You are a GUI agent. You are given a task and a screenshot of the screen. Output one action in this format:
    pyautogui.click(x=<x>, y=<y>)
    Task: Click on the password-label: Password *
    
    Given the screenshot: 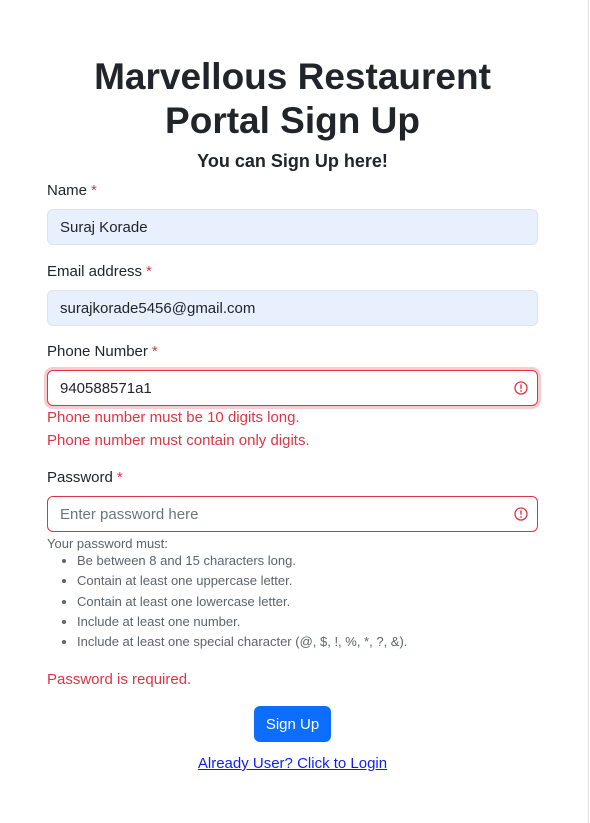 What is the action you would take?
    pyautogui.click(x=85, y=478)
    